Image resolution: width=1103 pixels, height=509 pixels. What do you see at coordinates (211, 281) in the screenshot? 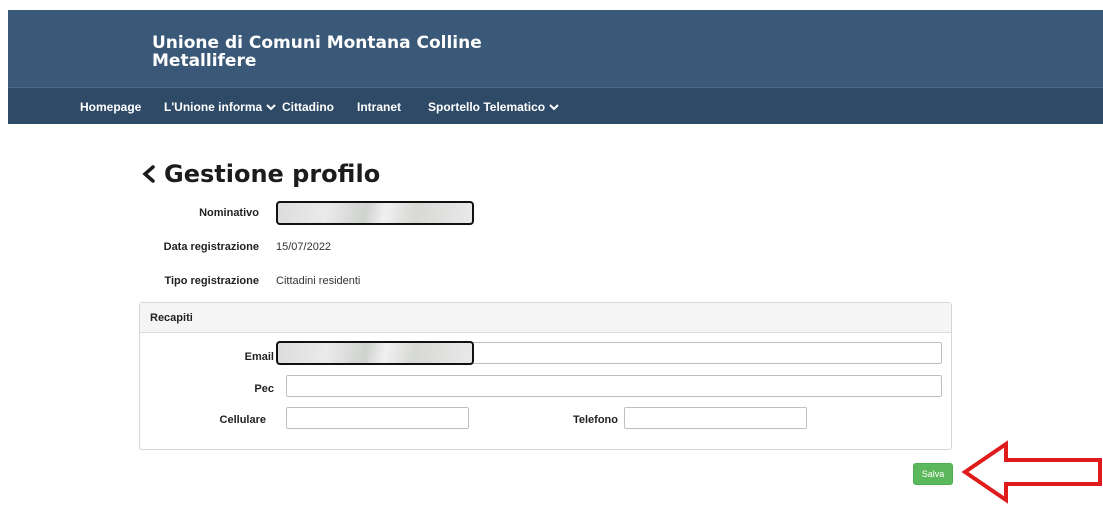
I see `tipo-registrazione-label: Tipo registrazione` at bounding box center [211, 281].